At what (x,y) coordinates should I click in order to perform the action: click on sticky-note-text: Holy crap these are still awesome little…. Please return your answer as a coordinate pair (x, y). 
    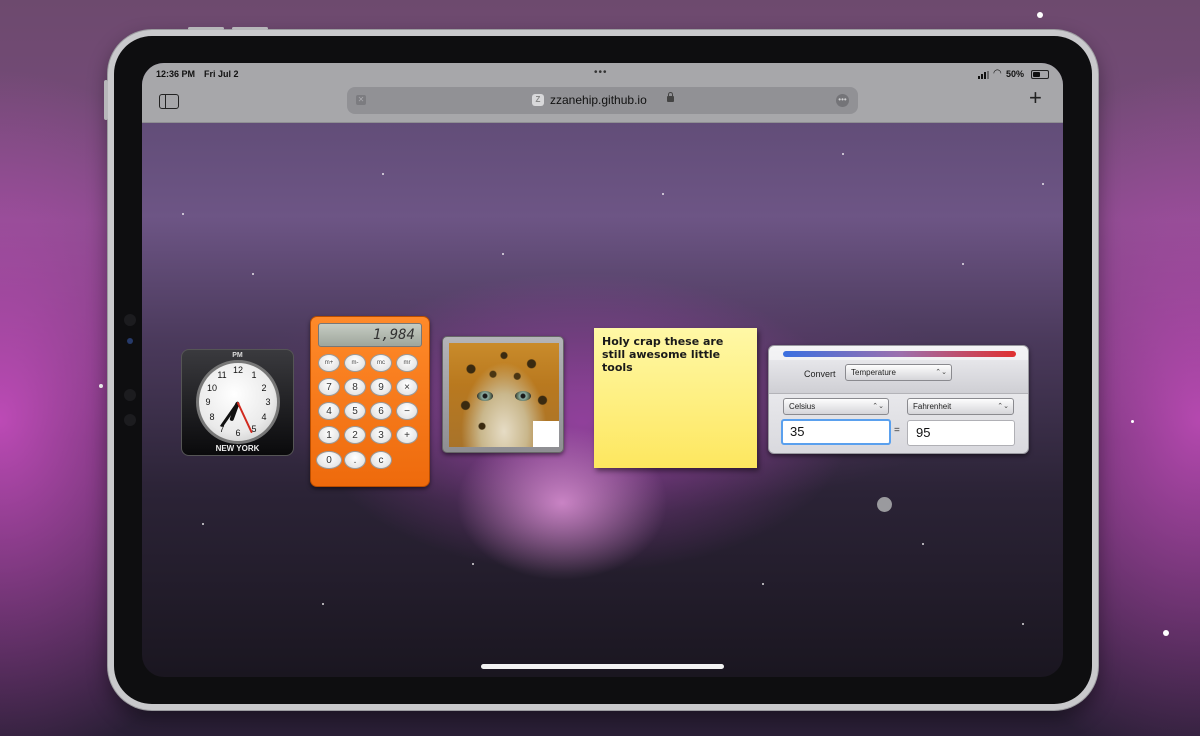
    Looking at the image, I should click on (676, 354).